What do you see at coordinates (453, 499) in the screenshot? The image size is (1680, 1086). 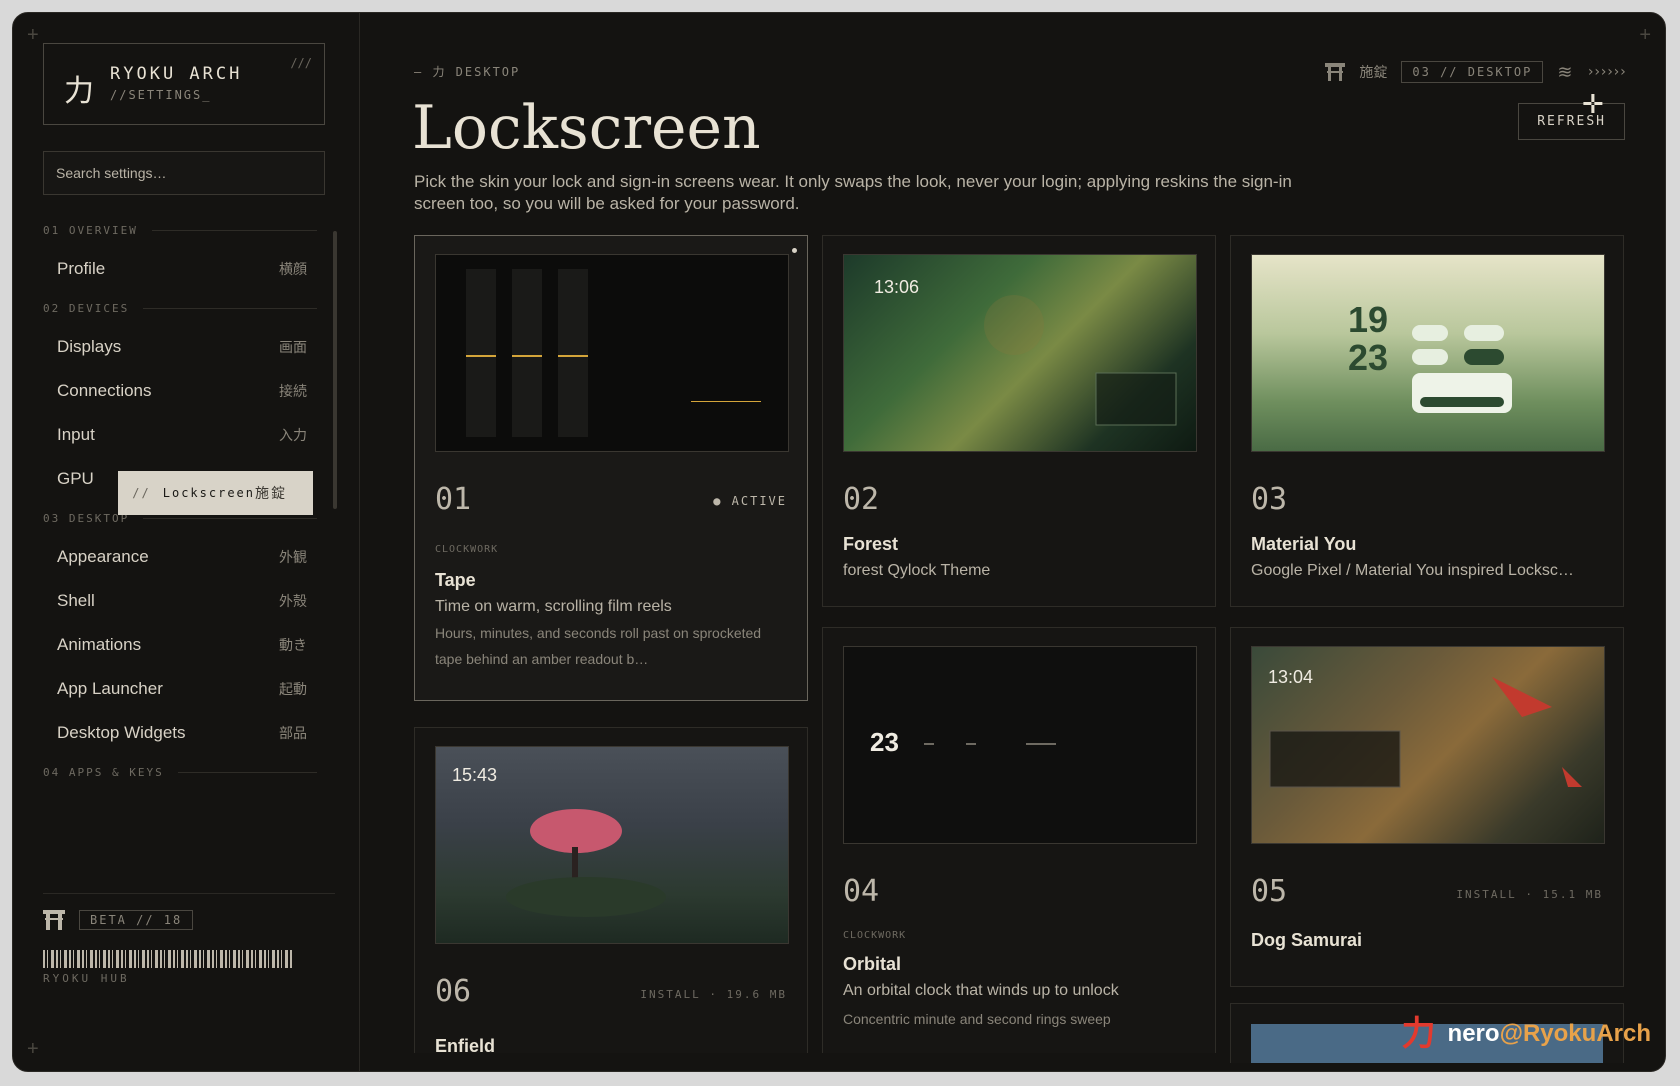 I see `skin-number: 01` at bounding box center [453, 499].